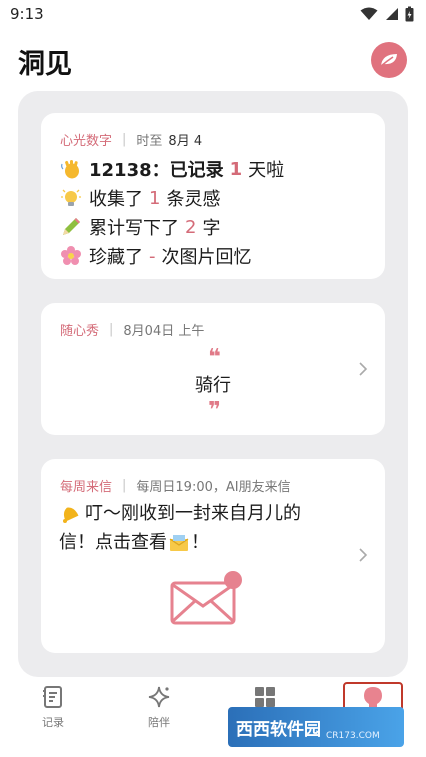 The height and width of the screenshot is (757, 426). I want to click on status-time: 9:13, so click(27, 14).